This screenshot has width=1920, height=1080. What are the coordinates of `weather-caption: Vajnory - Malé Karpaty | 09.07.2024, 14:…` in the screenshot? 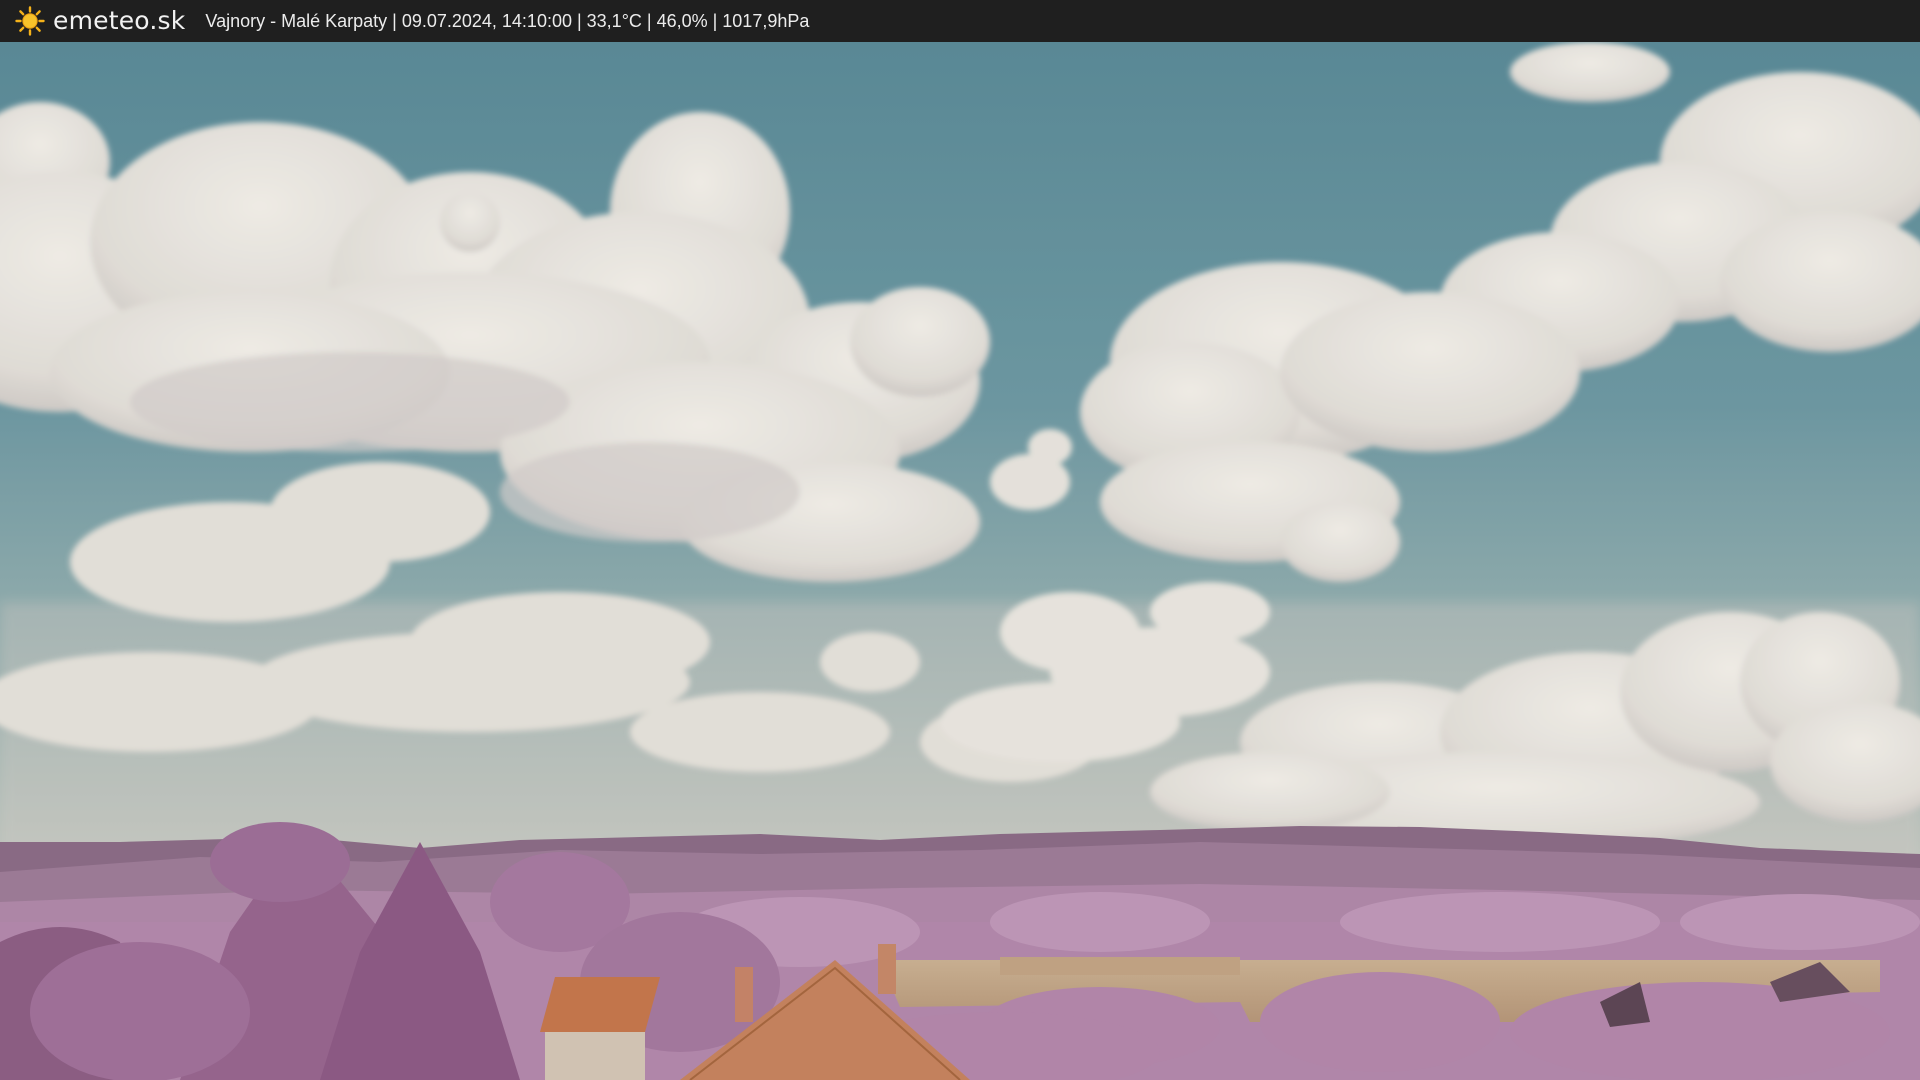 It's located at (507, 21).